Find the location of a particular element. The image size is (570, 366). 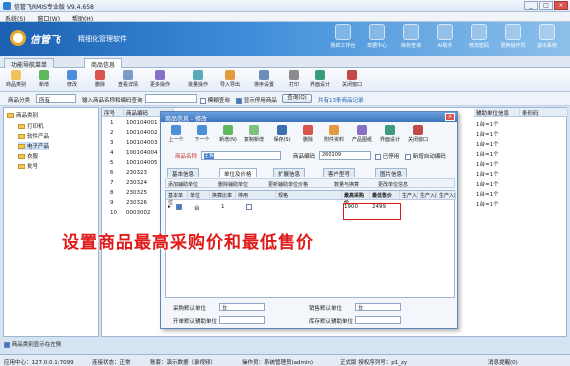

dialog-copy-new-button: 复制新增 is located at coordinates (254, 134).